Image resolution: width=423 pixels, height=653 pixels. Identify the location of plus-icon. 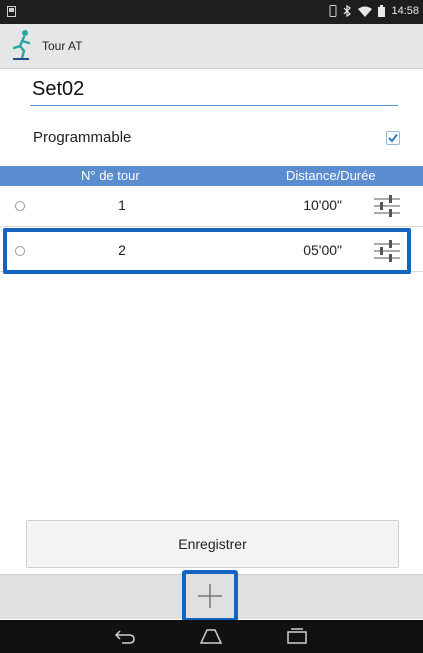
(210, 596).